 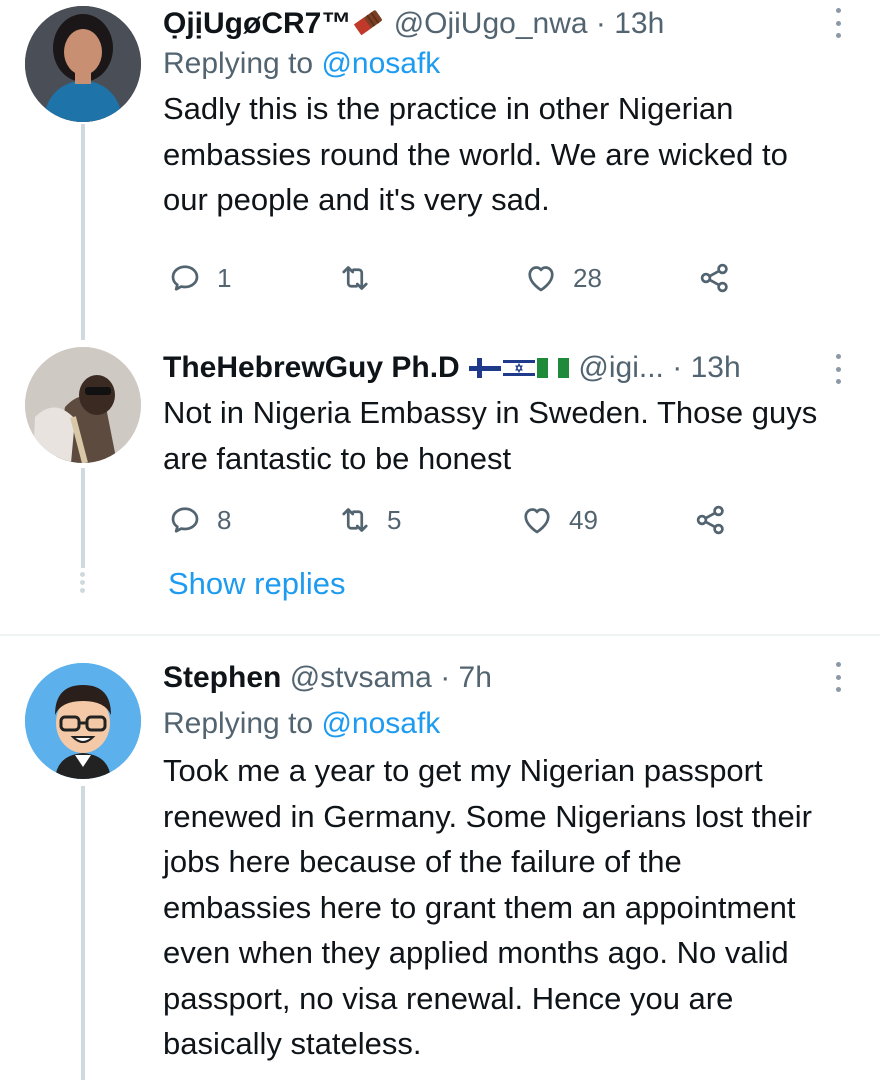 I want to click on display-name: ỌjịUgøCR7™, so click(x=257, y=23).